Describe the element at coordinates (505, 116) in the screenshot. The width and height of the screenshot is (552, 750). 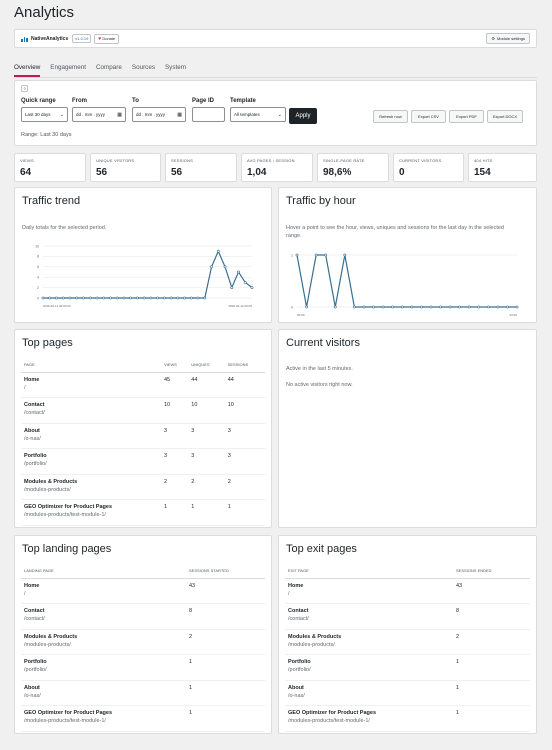
I see `export-docx-button: Export DOCX` at that location.